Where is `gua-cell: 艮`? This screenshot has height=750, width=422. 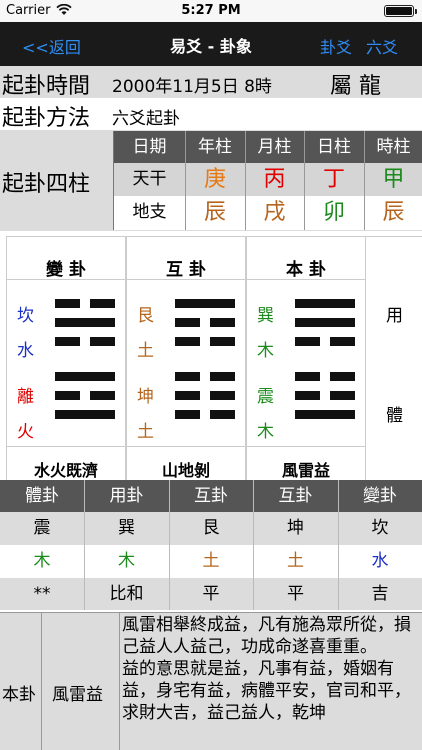 gua-cell: 艮 is located at coordinates (211, 528).